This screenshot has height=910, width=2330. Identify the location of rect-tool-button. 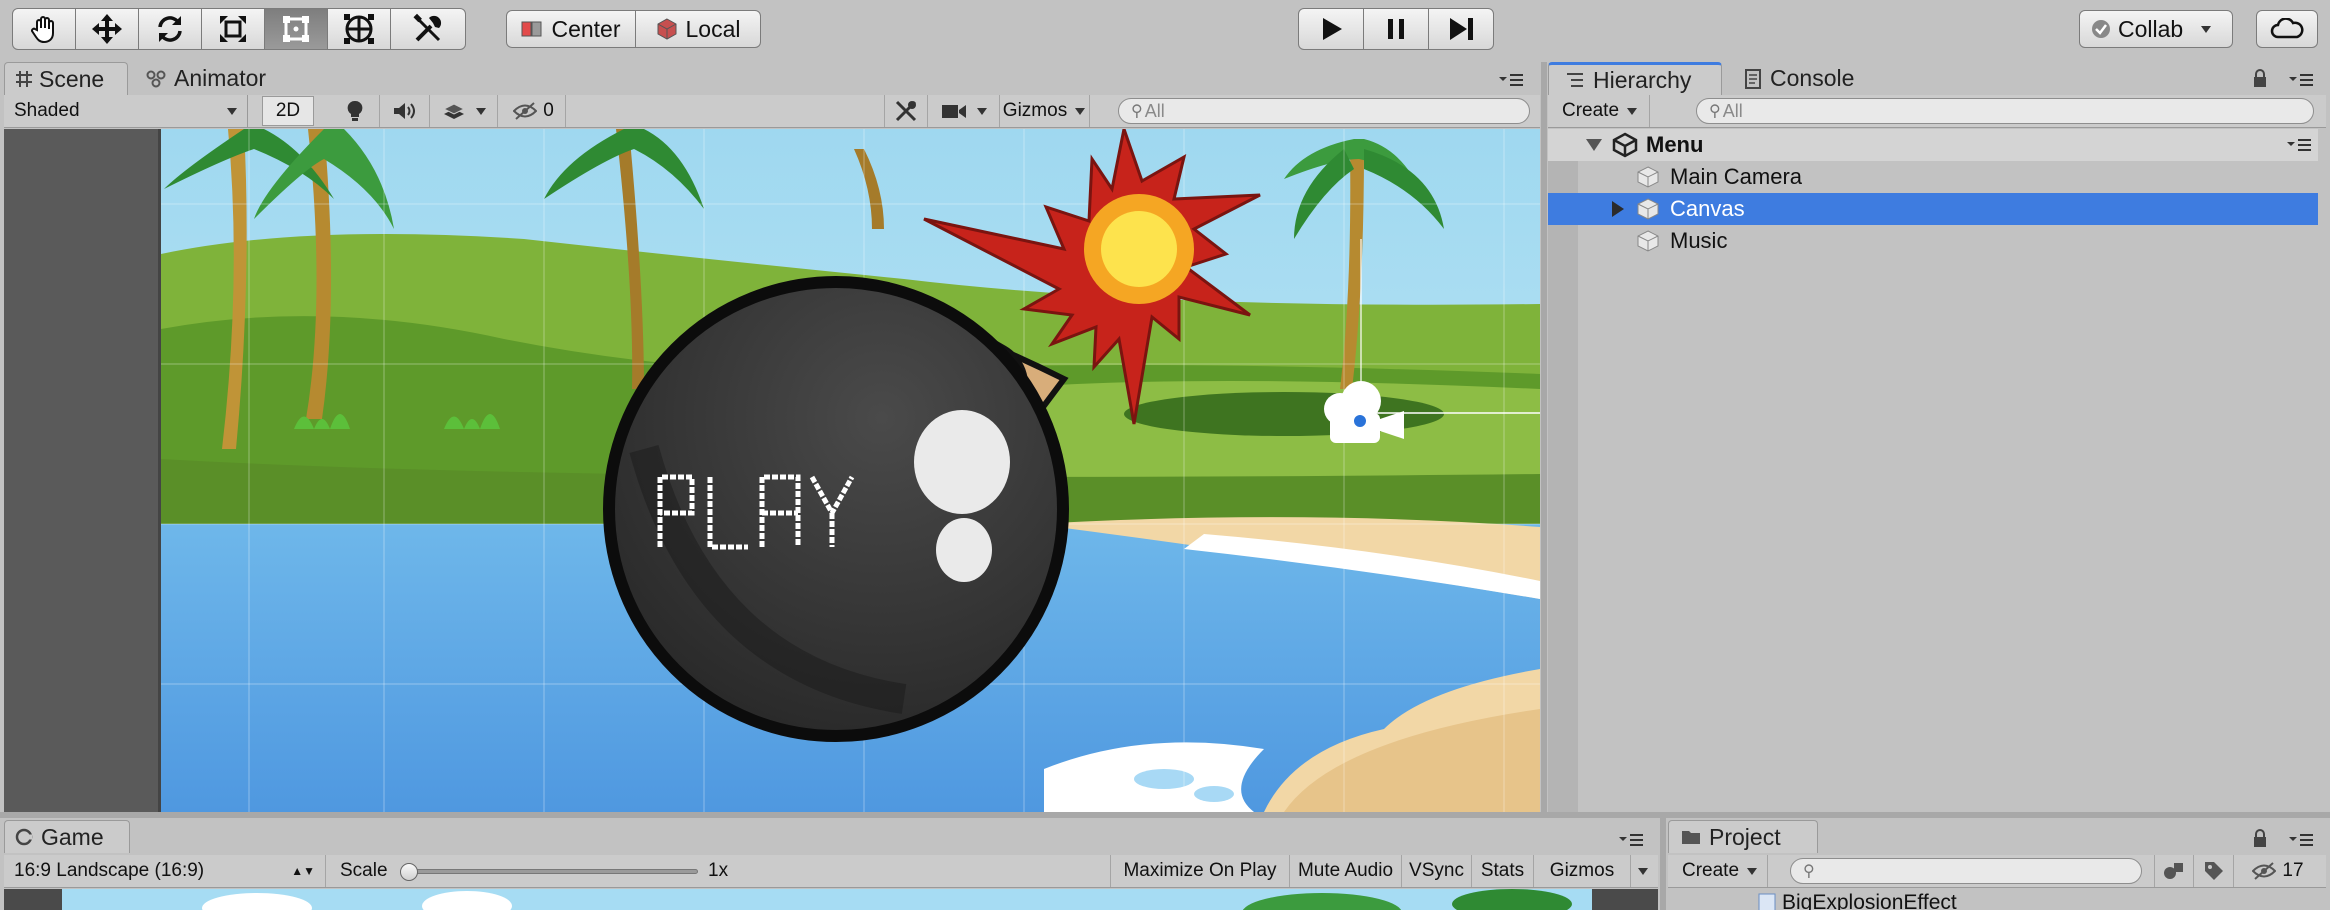
(296, 29).